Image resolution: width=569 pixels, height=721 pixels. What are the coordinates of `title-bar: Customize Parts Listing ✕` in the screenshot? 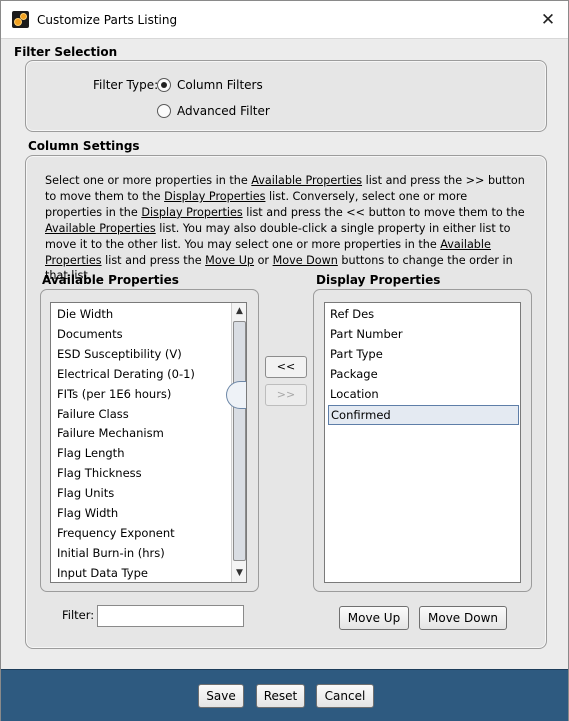 It's located at (284, 20).